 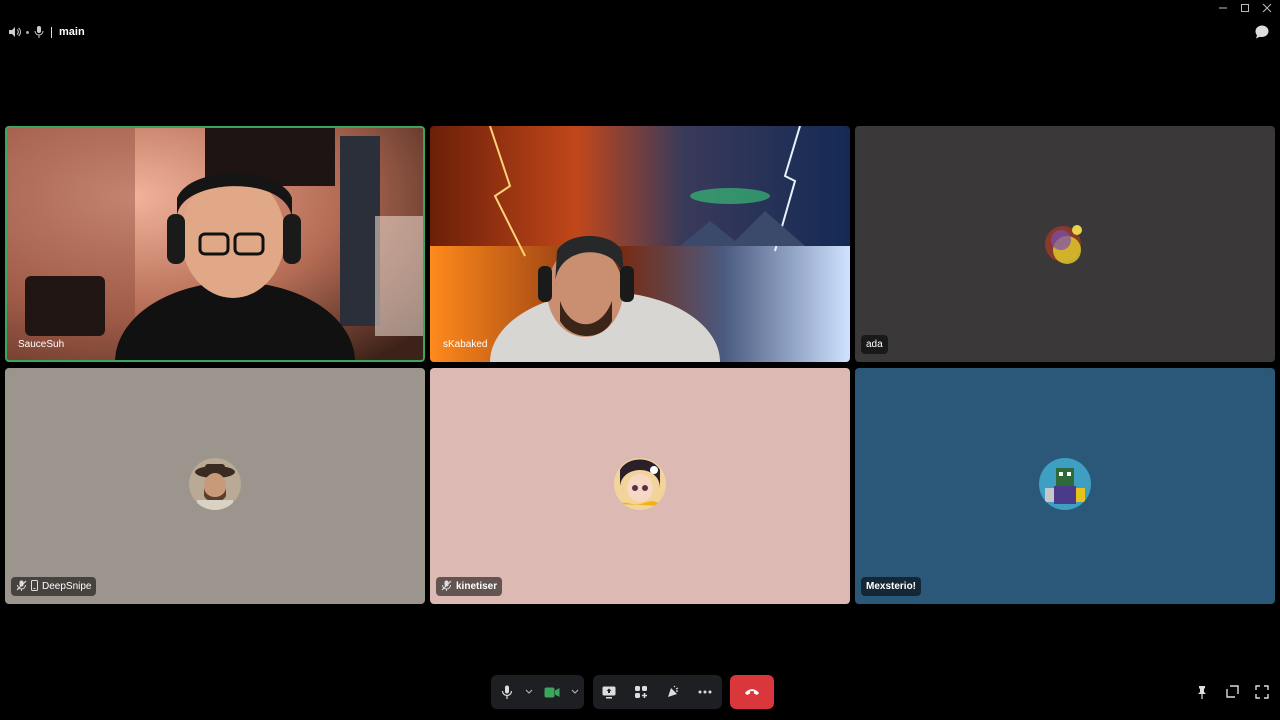 I want to click on microphone-icon, so click(x=507, y=692).